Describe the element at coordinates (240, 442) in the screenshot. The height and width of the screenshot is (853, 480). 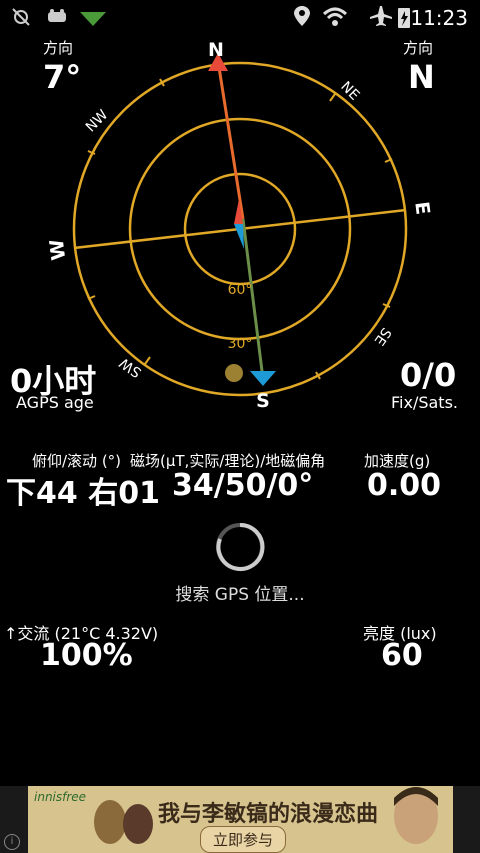
I see `tick-divider` at that location.